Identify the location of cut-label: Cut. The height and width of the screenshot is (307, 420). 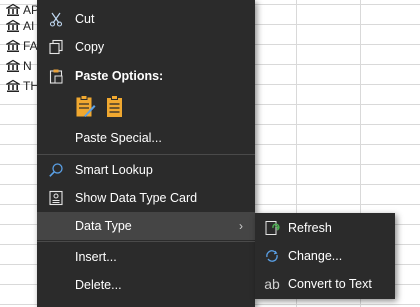
(85, 19).